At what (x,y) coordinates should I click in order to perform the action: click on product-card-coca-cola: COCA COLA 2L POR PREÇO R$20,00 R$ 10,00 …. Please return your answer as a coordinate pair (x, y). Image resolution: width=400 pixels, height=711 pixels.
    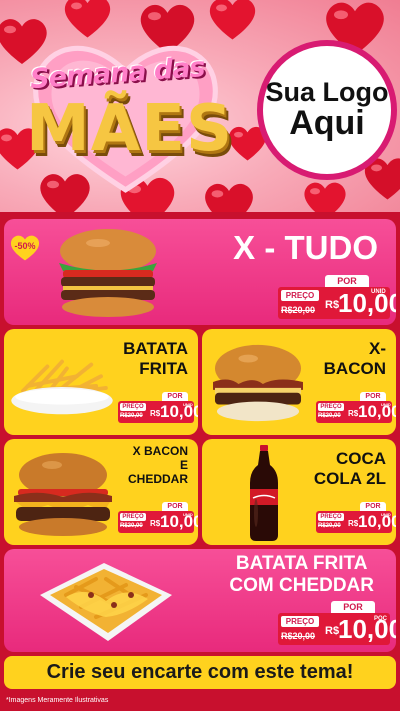
    Looking at the image, I should click on (299, 492).